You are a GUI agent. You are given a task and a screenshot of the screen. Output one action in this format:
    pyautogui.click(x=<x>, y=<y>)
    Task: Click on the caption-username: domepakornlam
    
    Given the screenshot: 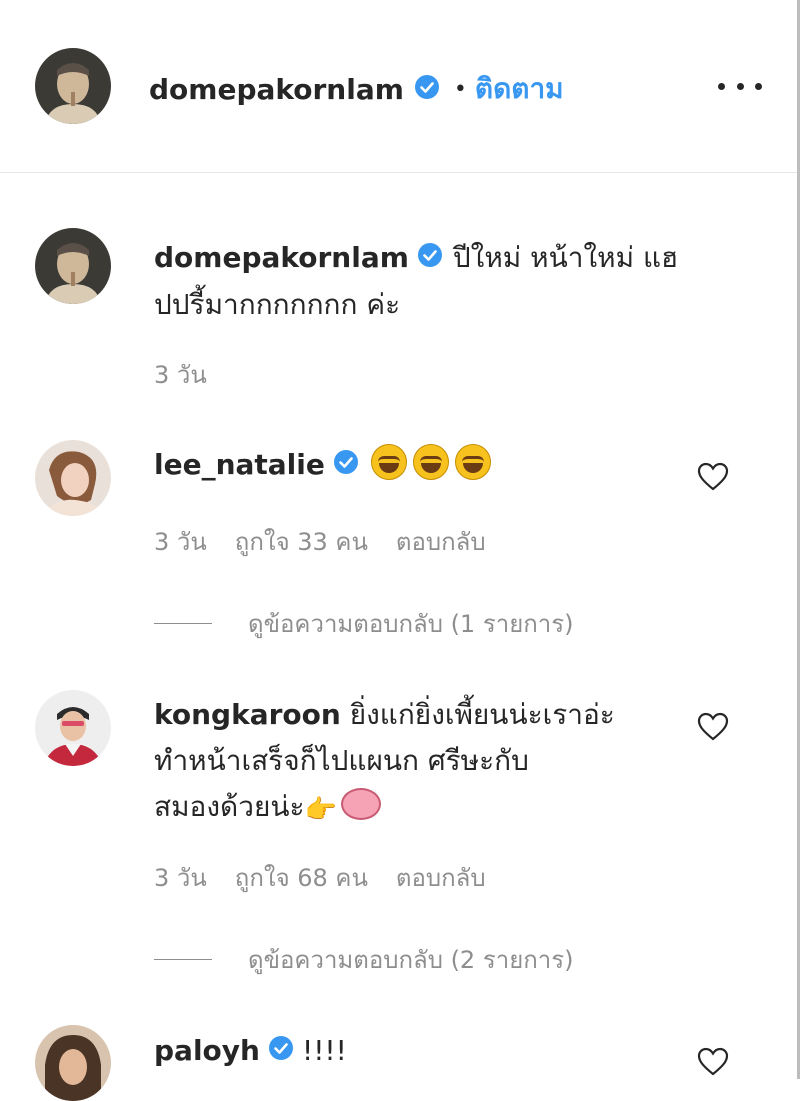 What is the action you would take?
    pyautogui.click(x=281, y=257)
    